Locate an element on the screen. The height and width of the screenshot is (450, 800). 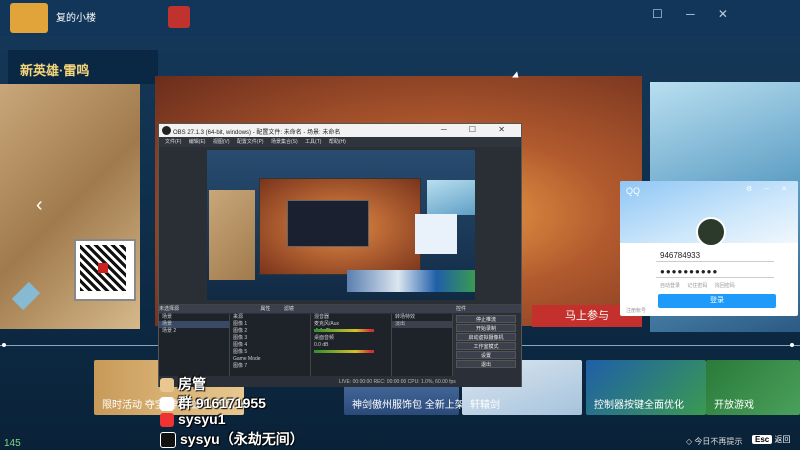
mic-volume-meter is located at coordinates (344, 330).